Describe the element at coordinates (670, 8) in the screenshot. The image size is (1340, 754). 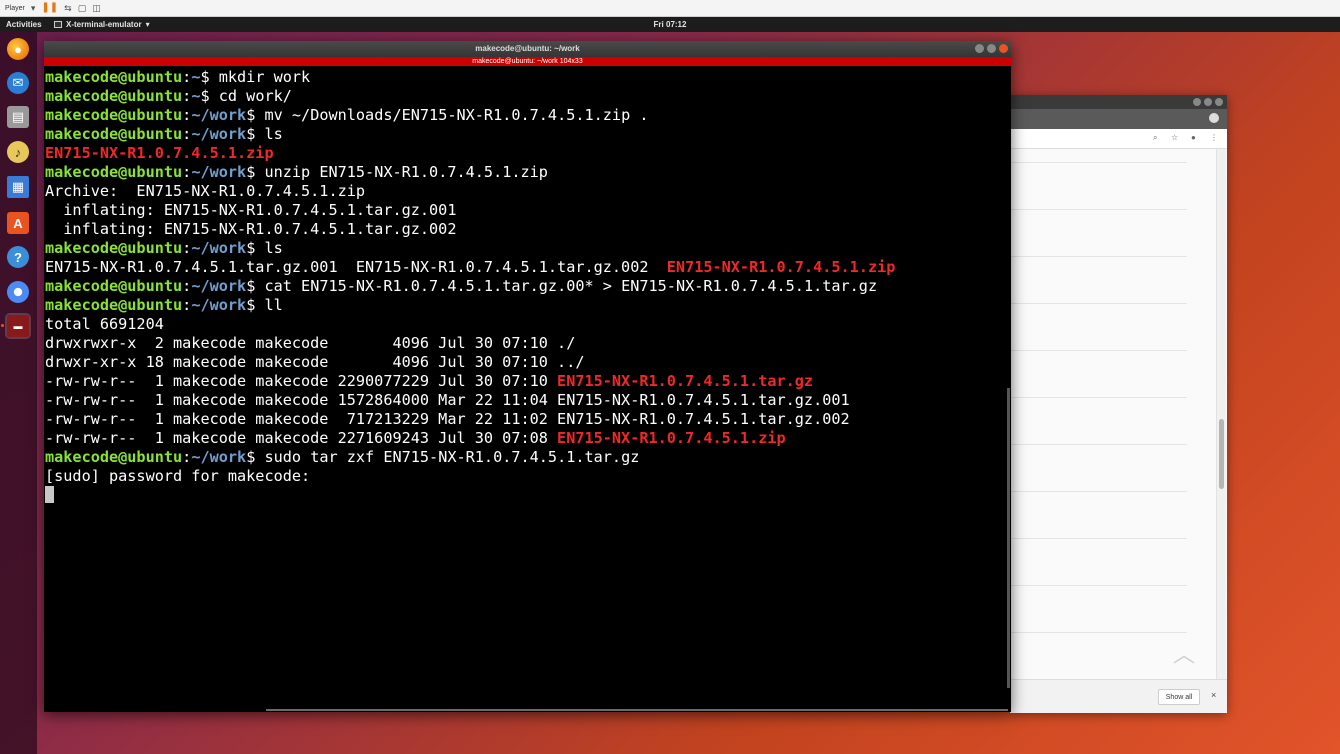
I see `vm-player-bar: Player ▾ ❚❚ ⇆ ▢ ◫` at that location.